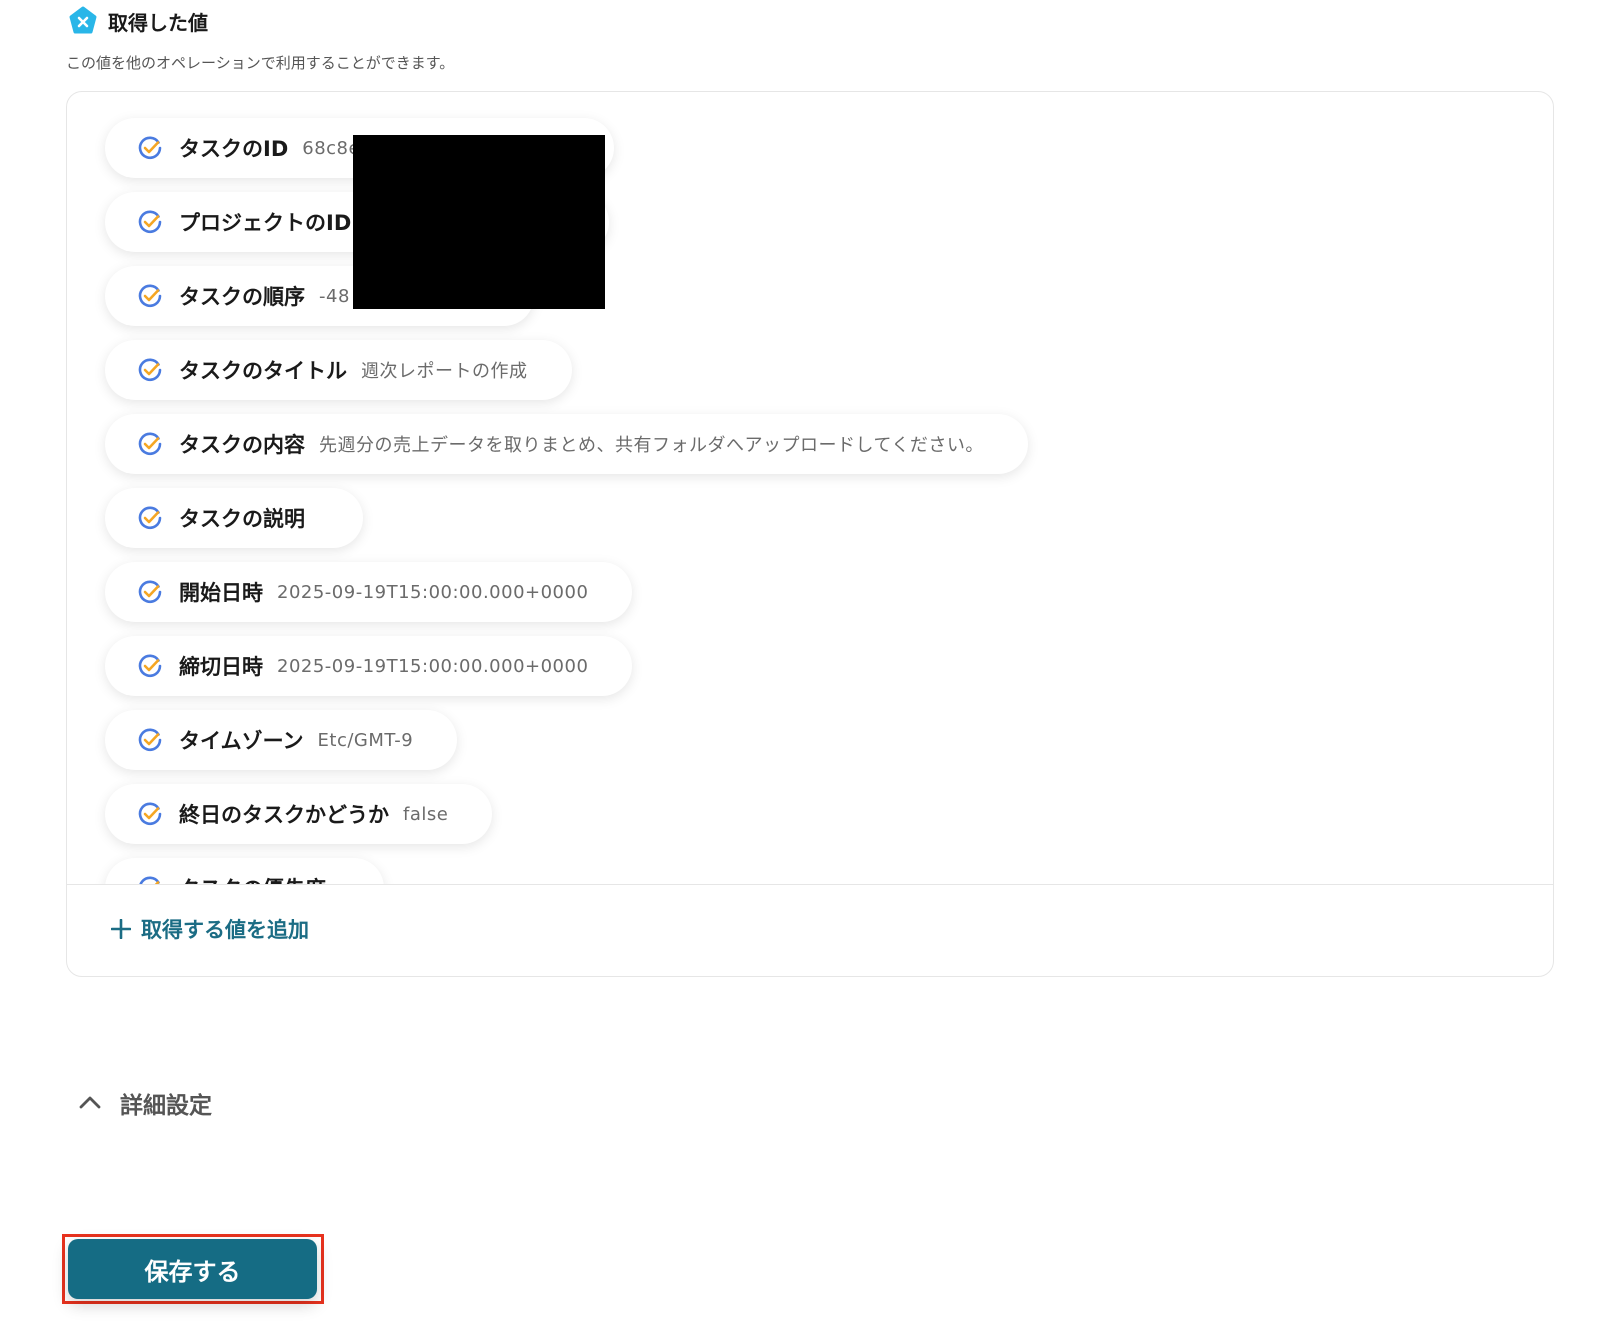  Describe the element at coordinates (90, 1102) in the screenshot. I see `chevron-up-icon` at that location.